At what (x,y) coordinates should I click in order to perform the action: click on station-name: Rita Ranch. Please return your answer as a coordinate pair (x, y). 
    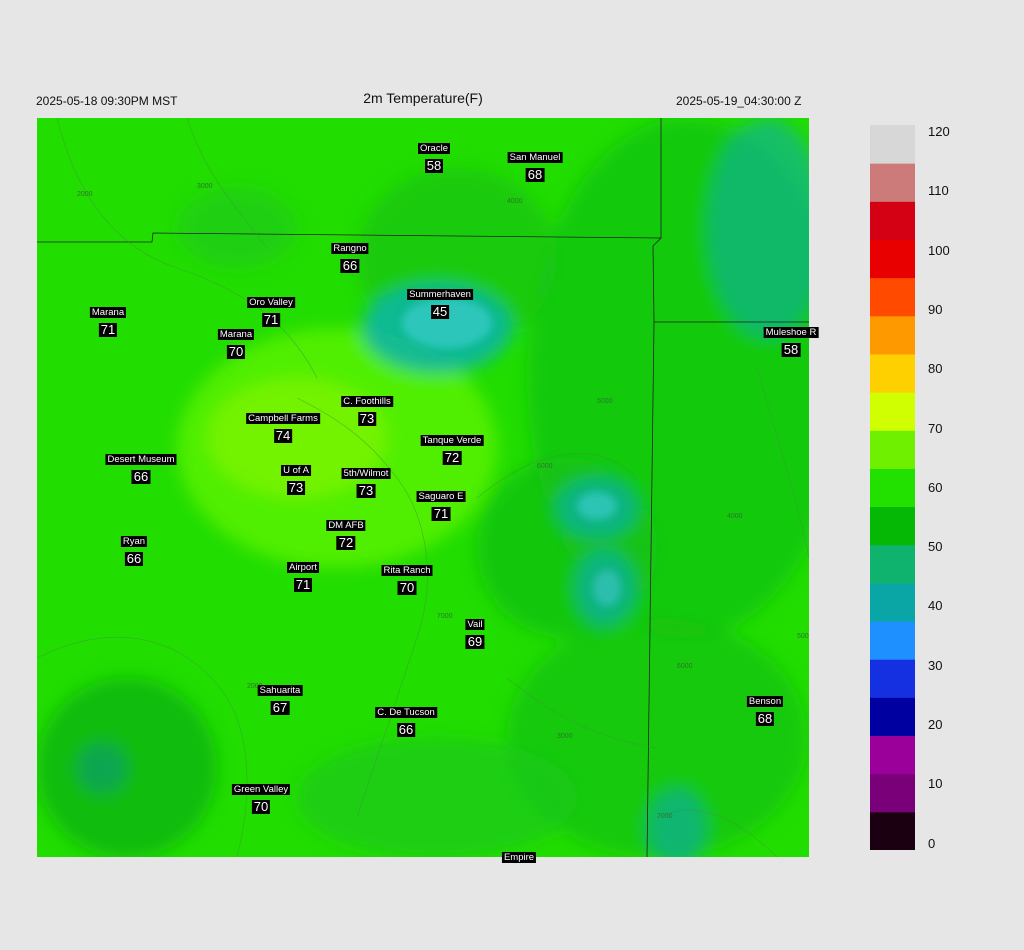
    Looking at the image, I should click on (407, 570).